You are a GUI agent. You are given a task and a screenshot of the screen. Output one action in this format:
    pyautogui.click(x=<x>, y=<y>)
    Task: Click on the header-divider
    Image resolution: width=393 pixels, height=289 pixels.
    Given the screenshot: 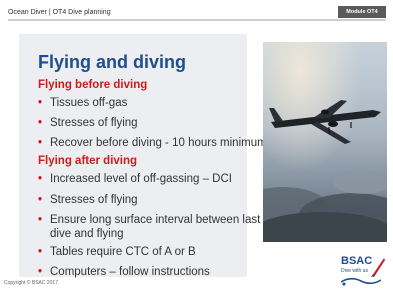 What is the action you would take?
    pyautogui.click(x=197, y=20)
    